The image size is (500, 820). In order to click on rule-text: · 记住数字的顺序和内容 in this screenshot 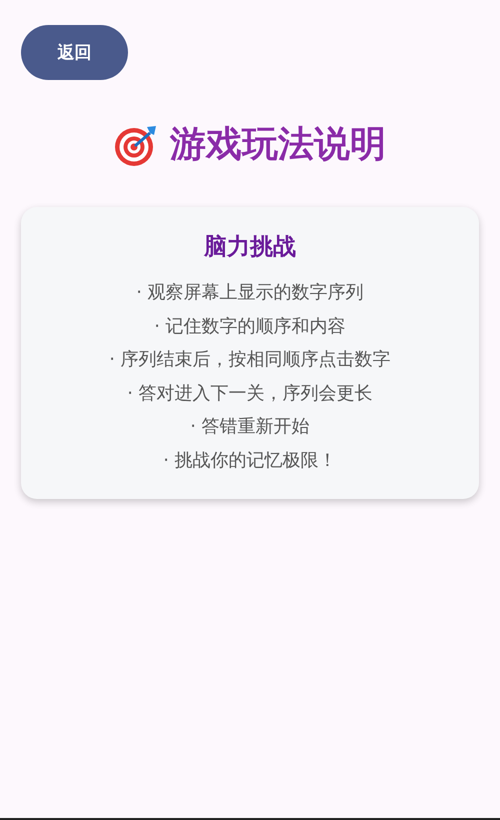, I will do `click(250, 326)`.